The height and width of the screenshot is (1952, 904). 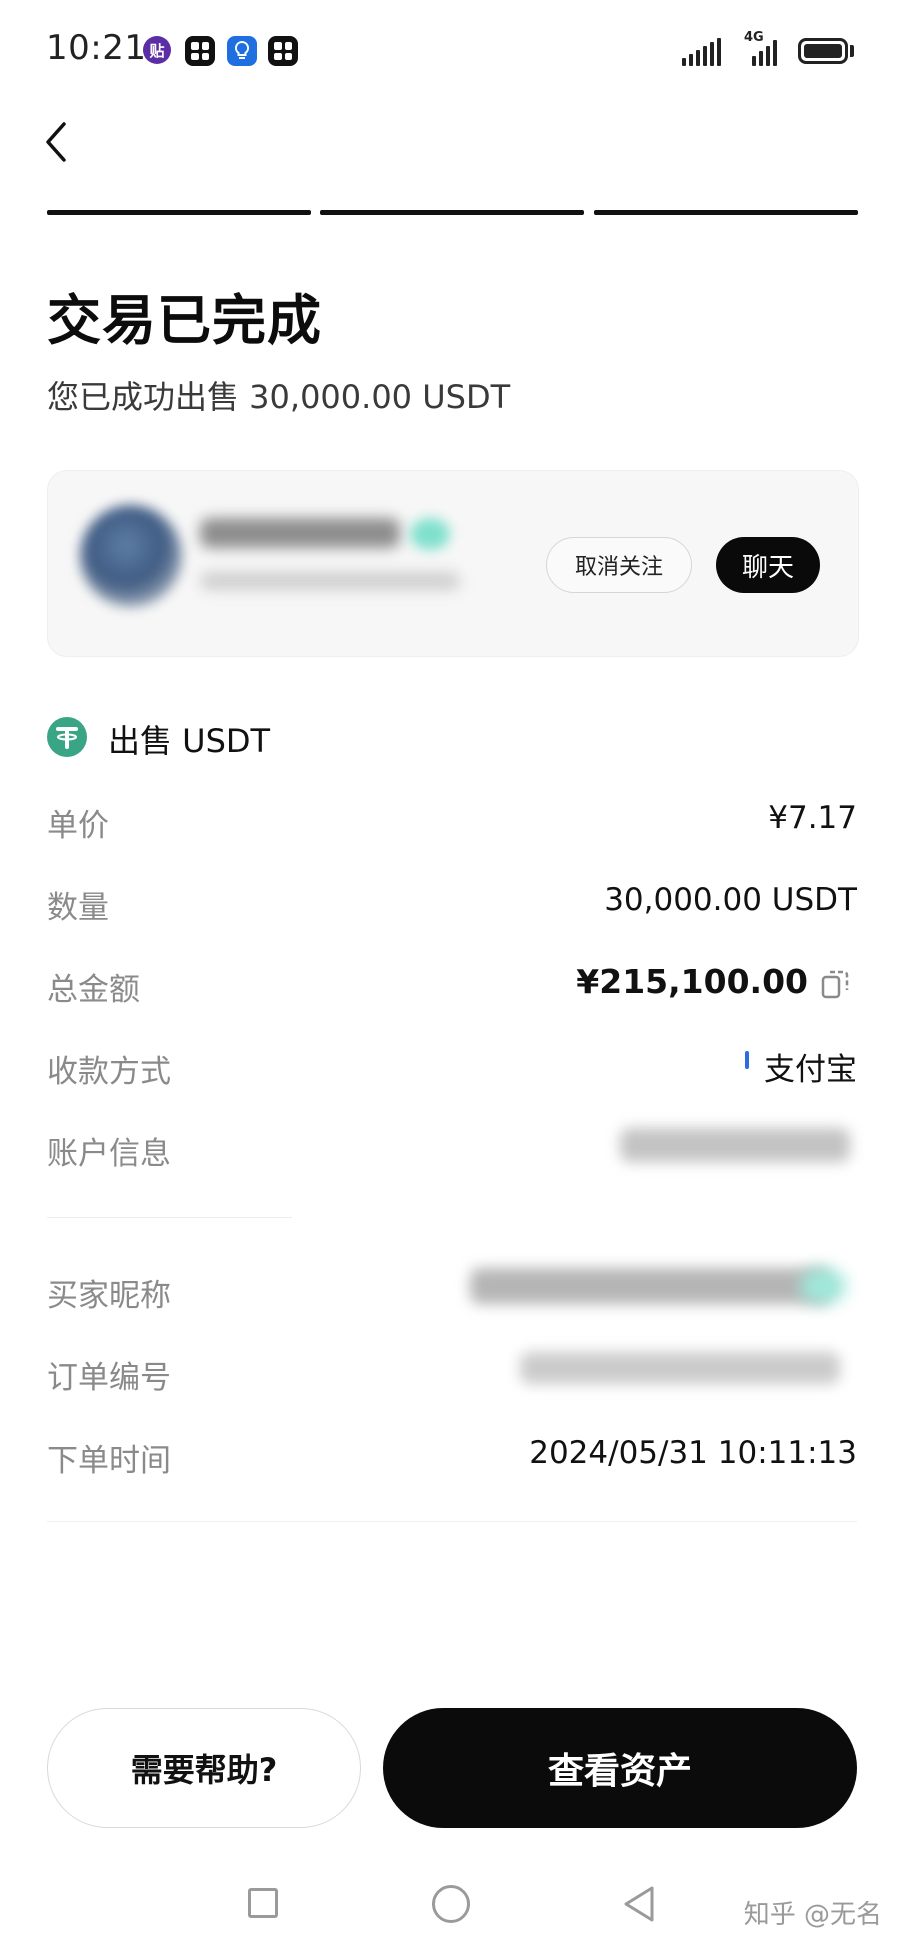 What do you see at coordinates (78, 908) in the screenshot?
I see `quantity-label: 数量` at bounding box center [78, 908].